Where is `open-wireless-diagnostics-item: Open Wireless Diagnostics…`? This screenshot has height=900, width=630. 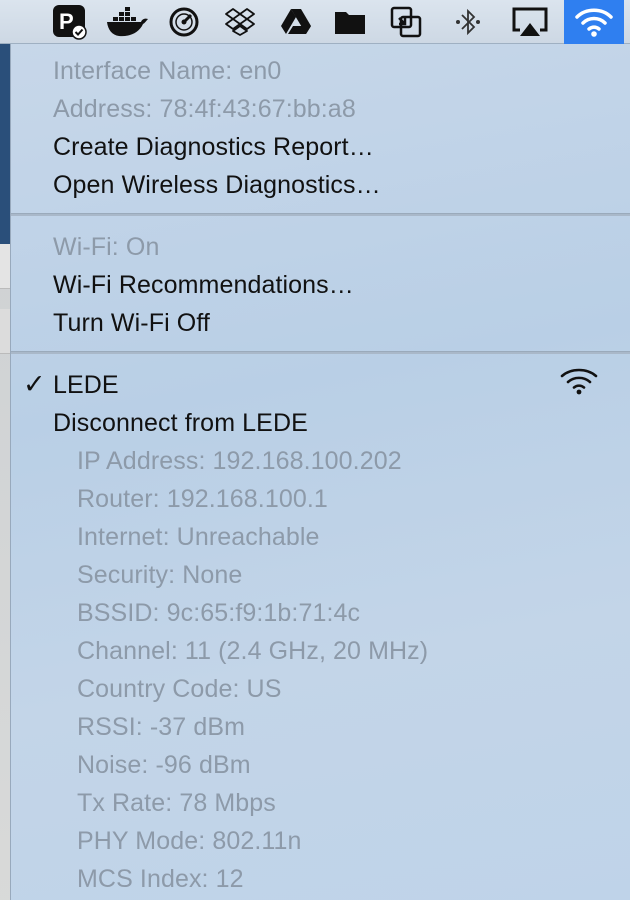 open-wireless-diagnostics-item: Open Wireless Diagnostics… is located at coordinates (217, 185).